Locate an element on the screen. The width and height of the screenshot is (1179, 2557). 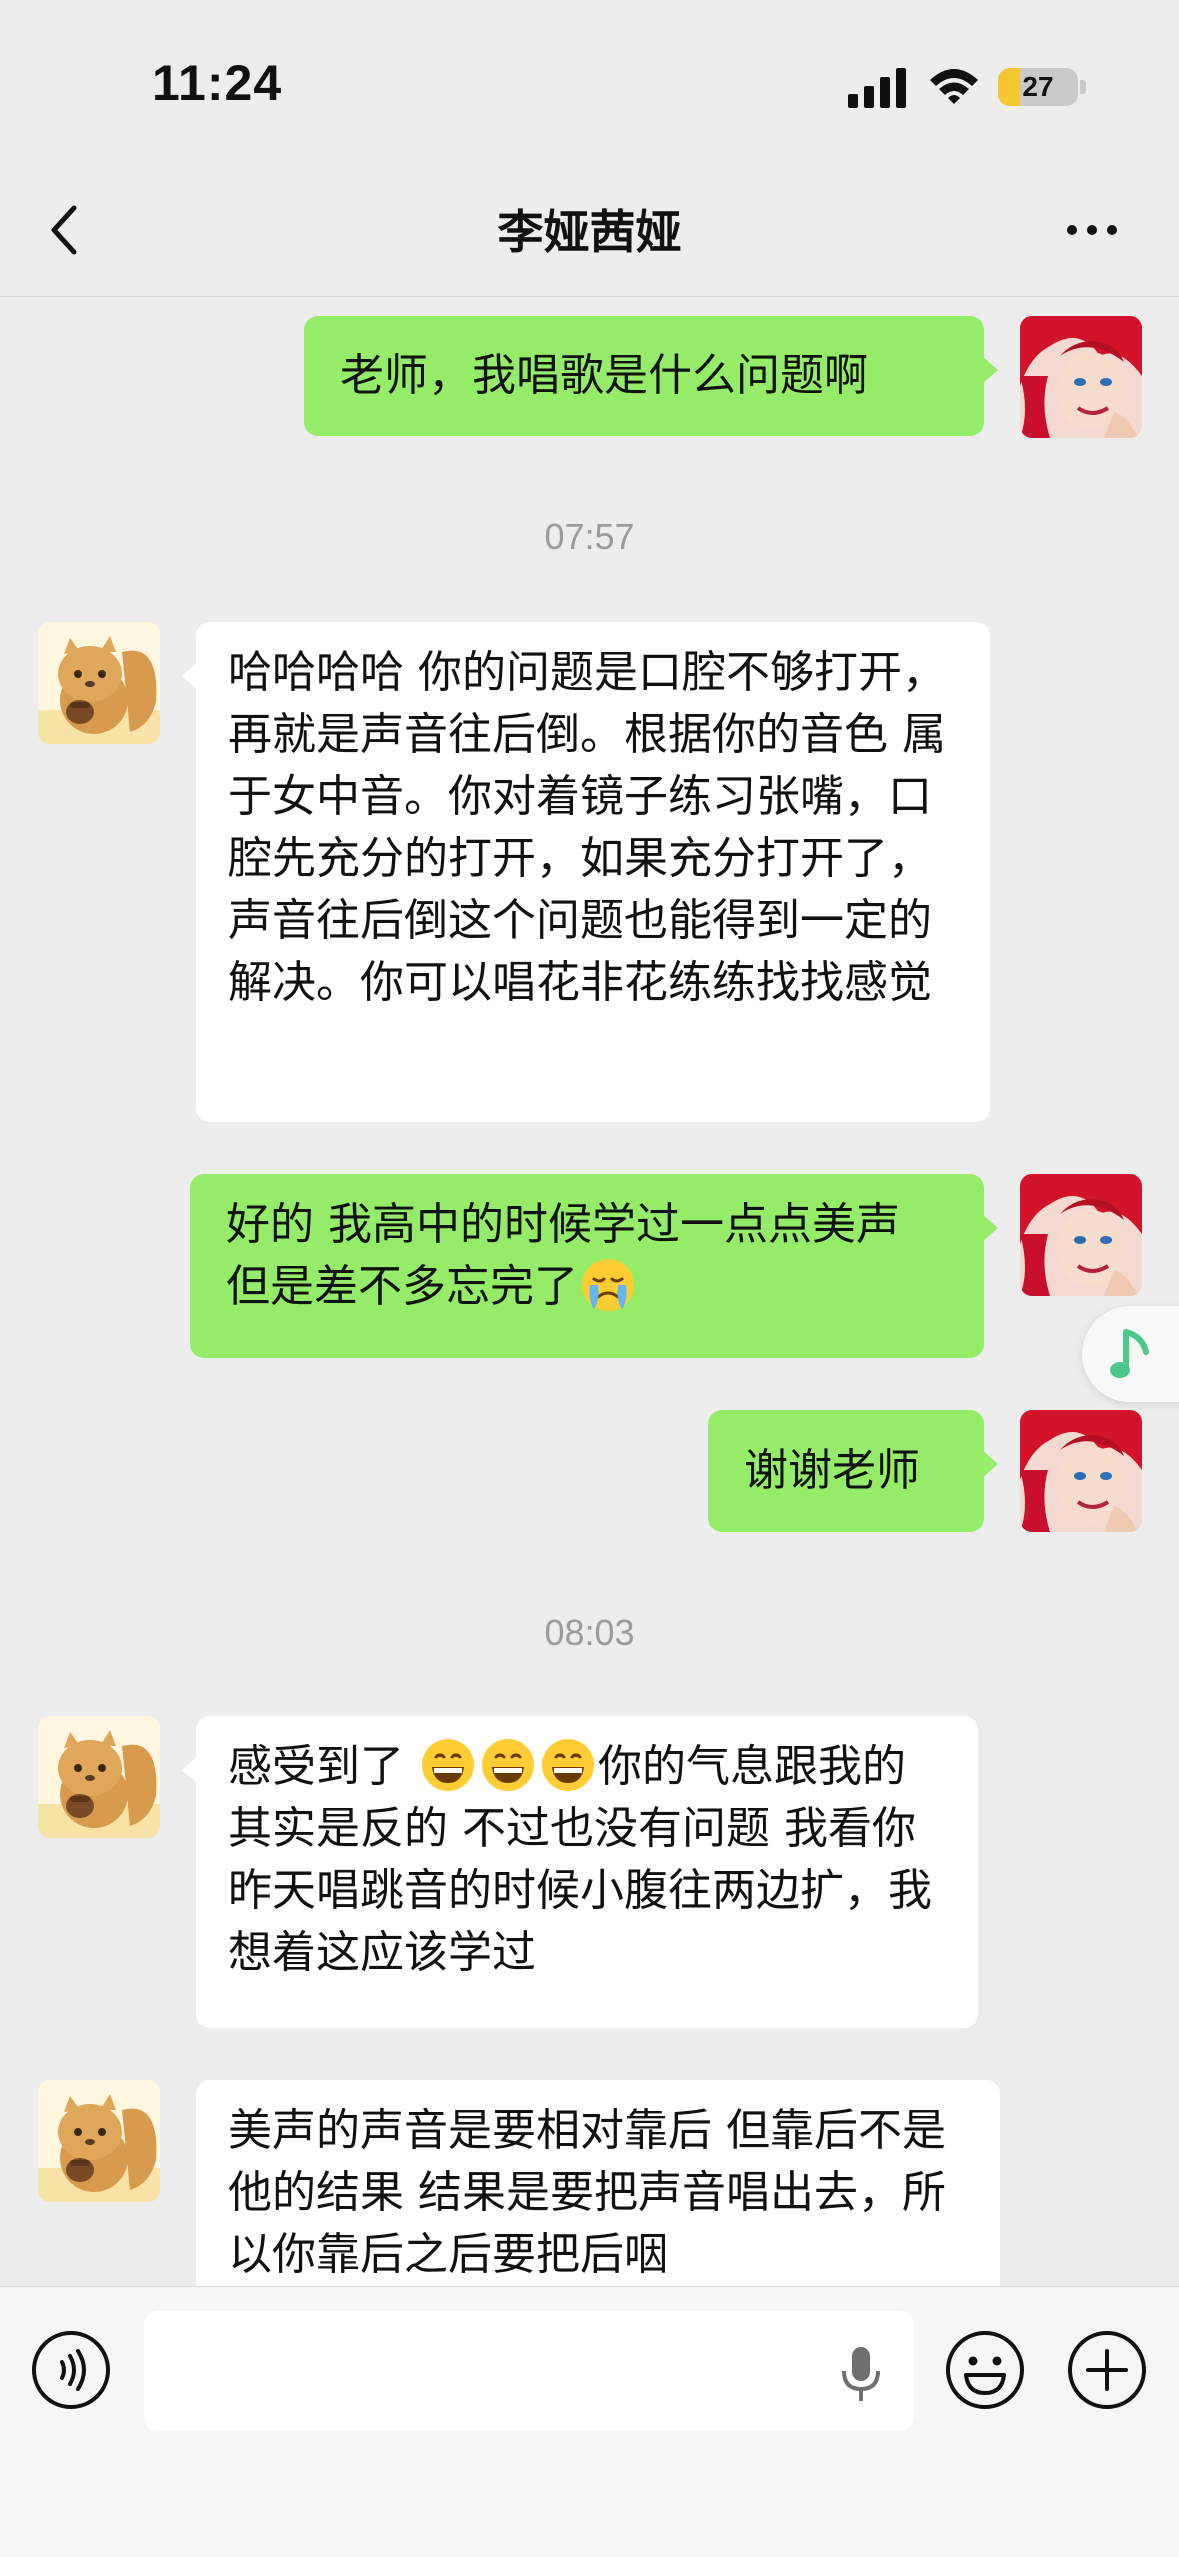
message-text: 谢谢老师 is located at coordinates (832, 1470).